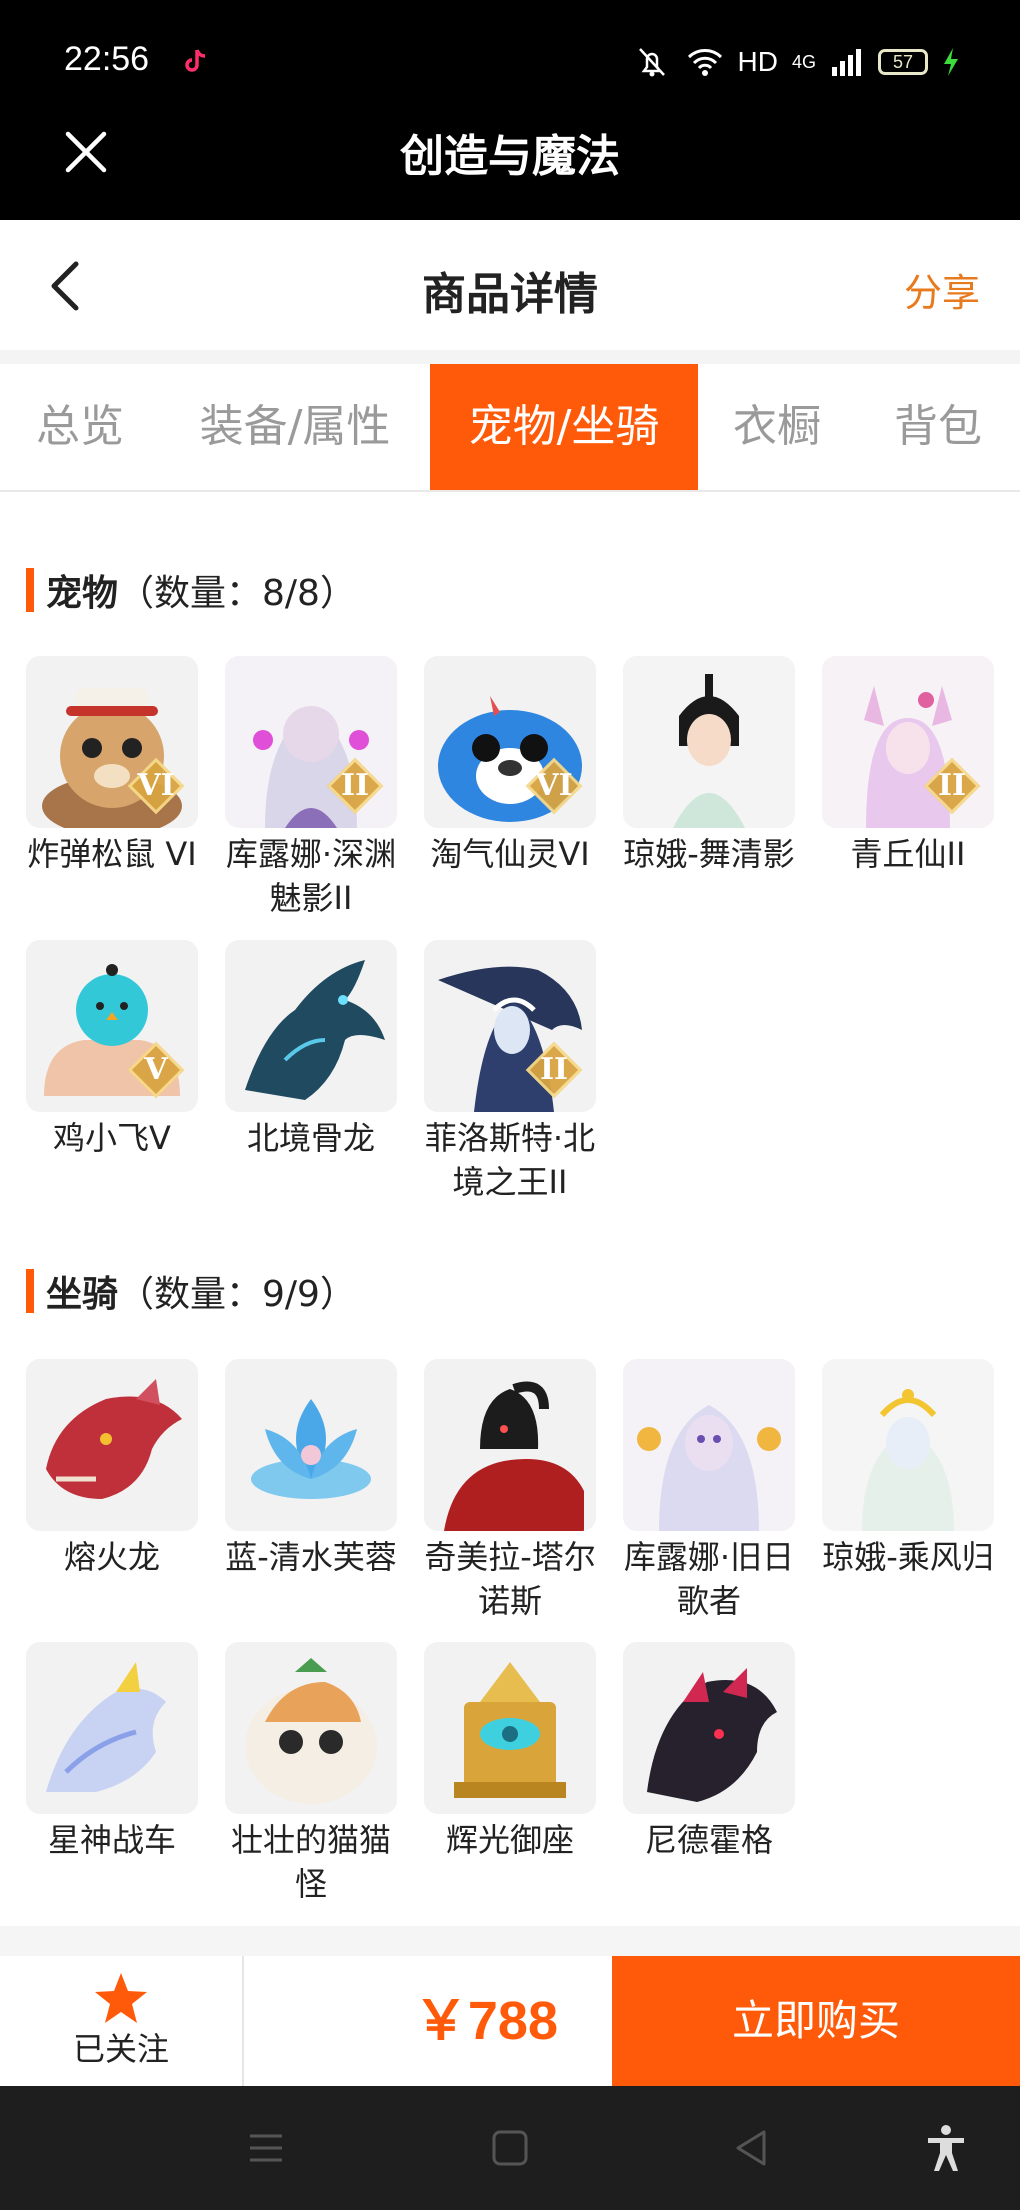 This screenshot has width=1020, height=2210. What do you see at coordinates (112, 854) in the screenshot?
I see `pet-name: 炸弹松鼠 VI` at bounding box center [112, 854].